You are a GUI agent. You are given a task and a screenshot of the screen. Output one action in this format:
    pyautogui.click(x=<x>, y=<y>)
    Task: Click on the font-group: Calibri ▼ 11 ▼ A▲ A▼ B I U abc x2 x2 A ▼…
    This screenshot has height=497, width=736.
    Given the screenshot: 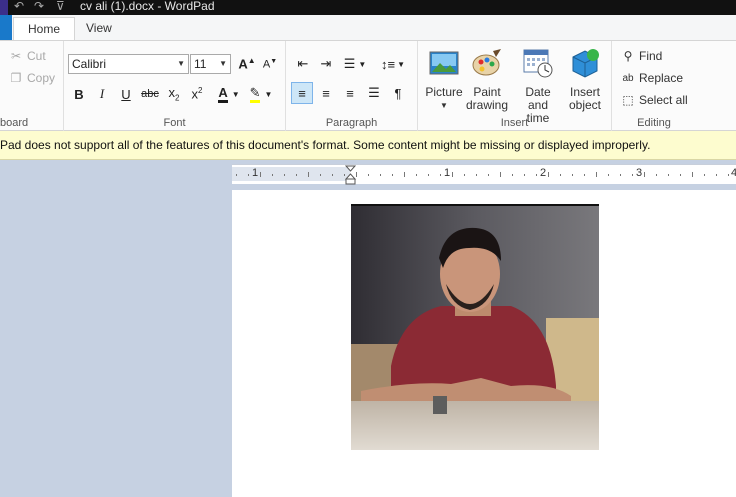 What is the action you would take?
    pyautogui.click(x=175, y=86)
    